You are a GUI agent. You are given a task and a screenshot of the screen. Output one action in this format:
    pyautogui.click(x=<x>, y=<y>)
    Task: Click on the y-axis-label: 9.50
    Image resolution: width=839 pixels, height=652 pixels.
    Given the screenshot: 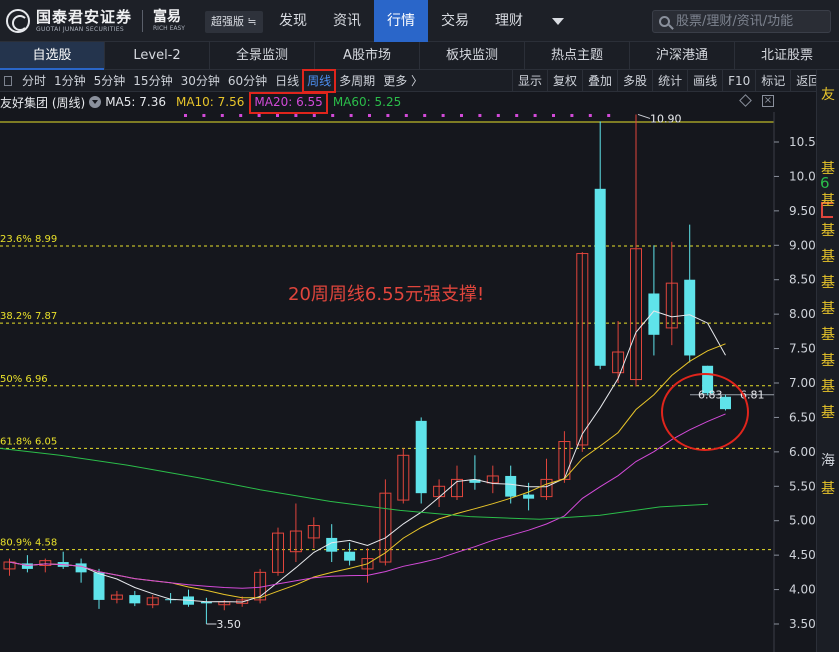 What is the action you would take?
    pyautogui.click(x=802, y=211)
    